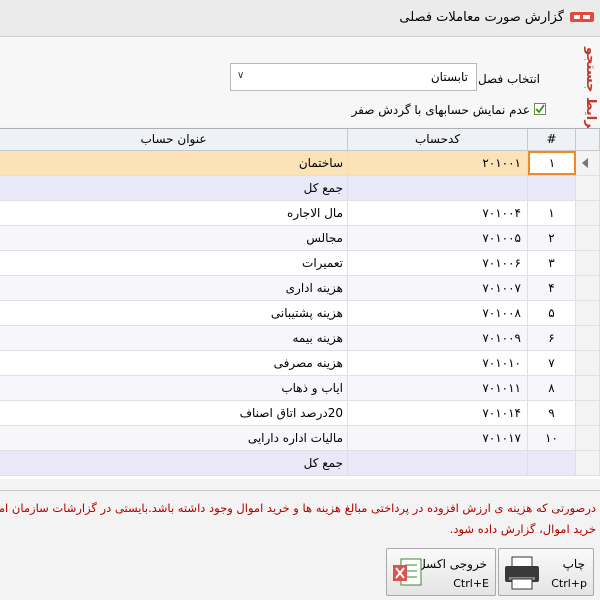  Describe the element at coordinates (438, 238) in the screenshot. I see `account-code: ۷۰۱۰۰۵` at that location.